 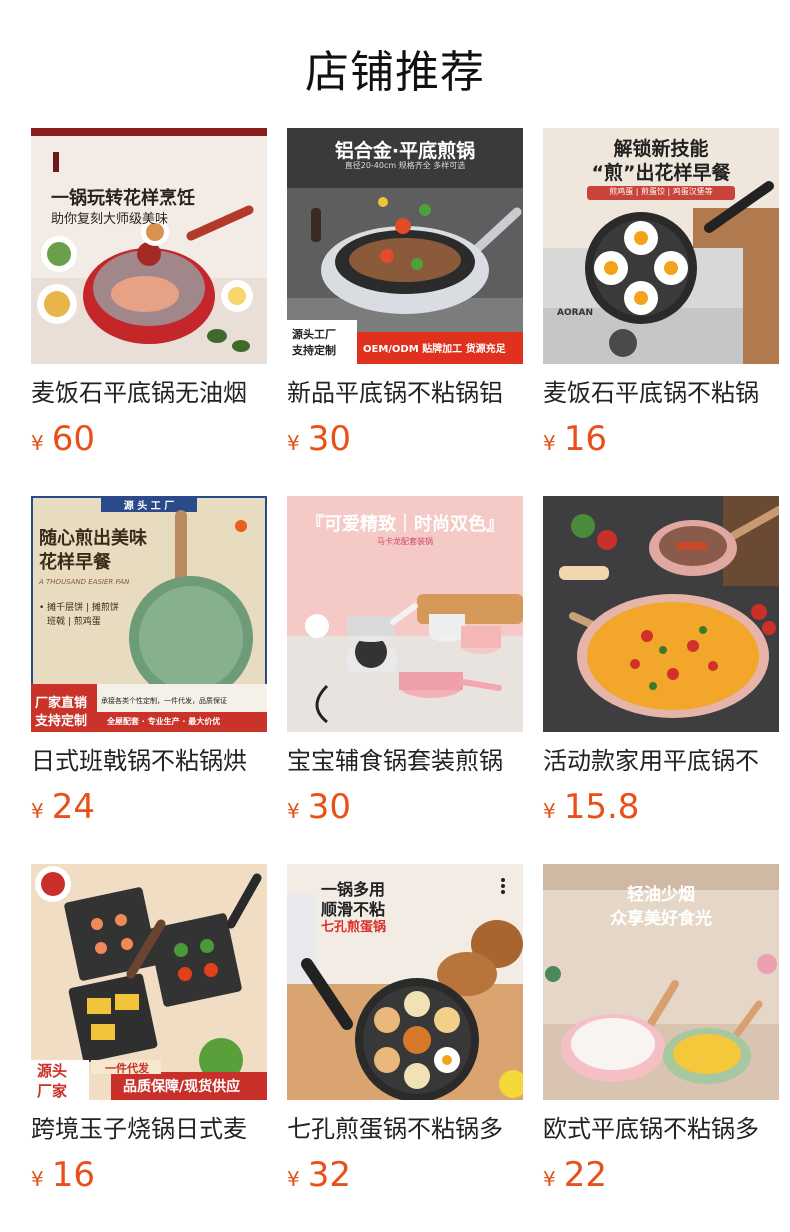 What do you see at coordinates (434, 349) in the screenshot?
I see `image-caption: OEM/ODM 贴牌加工 货源充足` at bounding box center [434, 349].